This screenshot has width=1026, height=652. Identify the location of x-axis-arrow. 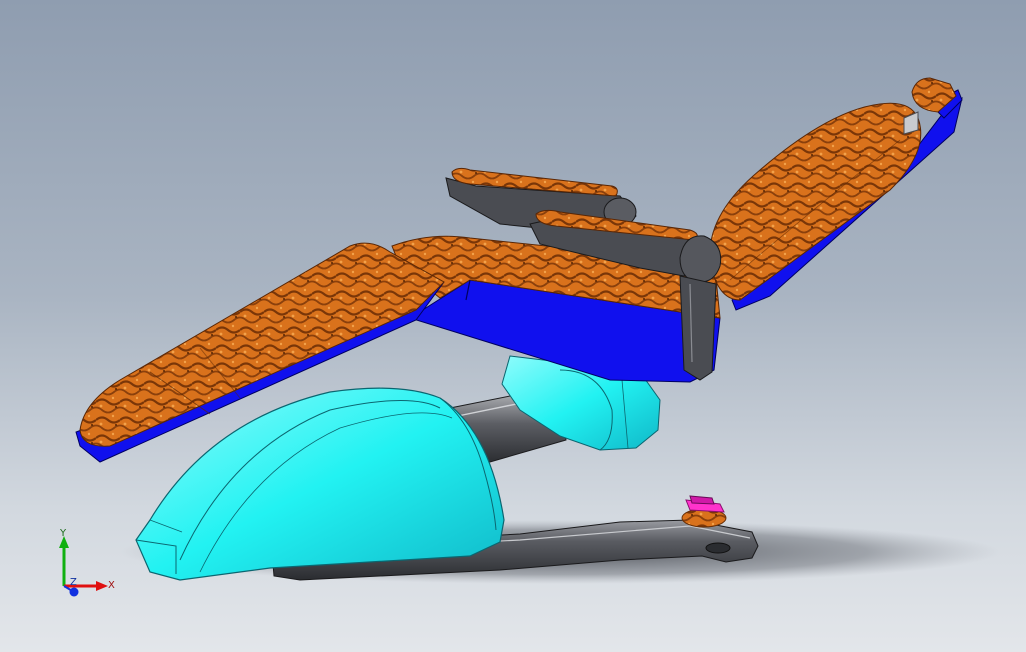
(102, 586).